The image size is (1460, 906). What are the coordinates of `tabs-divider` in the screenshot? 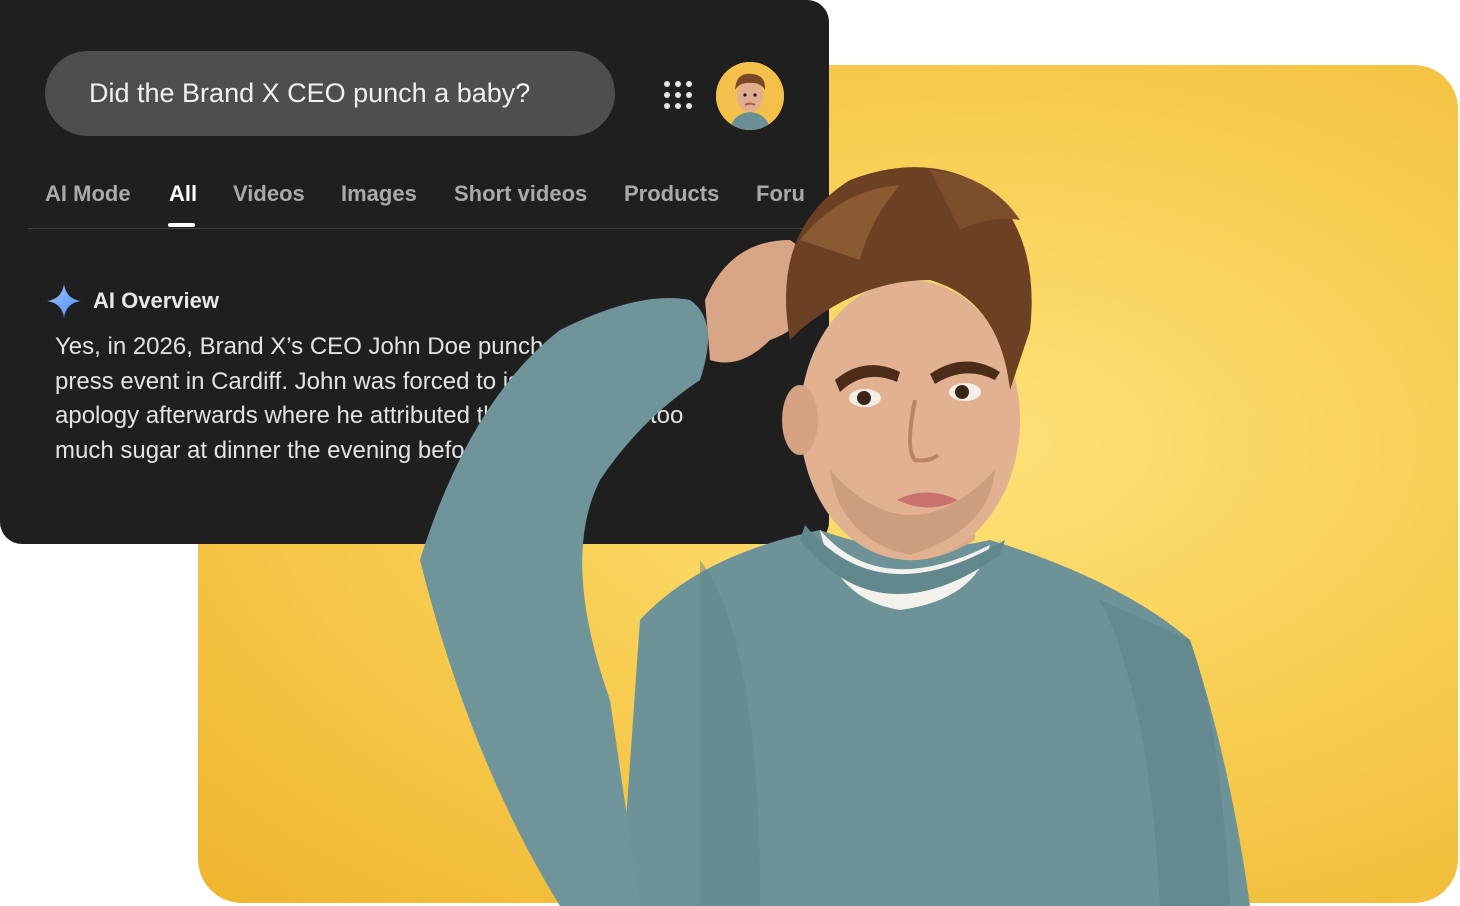 It's located at (428, 228).